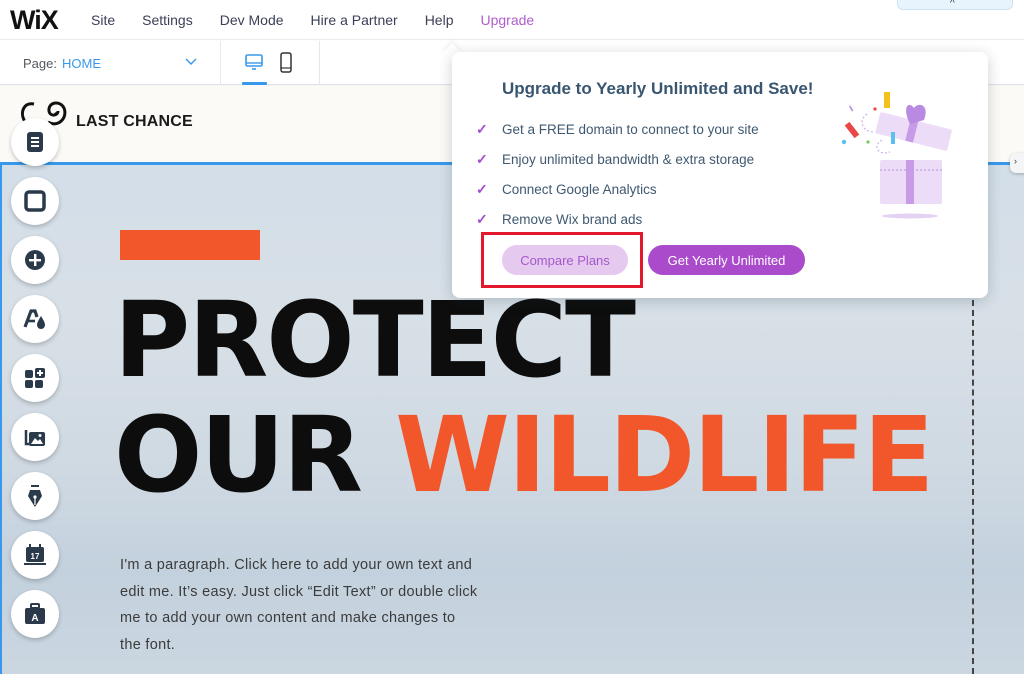  What do you see at coordinates (254, 83) in the screenshot?
I see `active-device-indicator` at bounding box center [254, 83].